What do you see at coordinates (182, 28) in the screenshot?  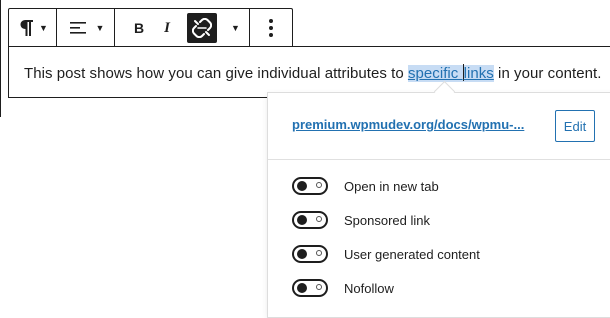 I see `format-group: B I ▼` at bounding box center [182, 28].